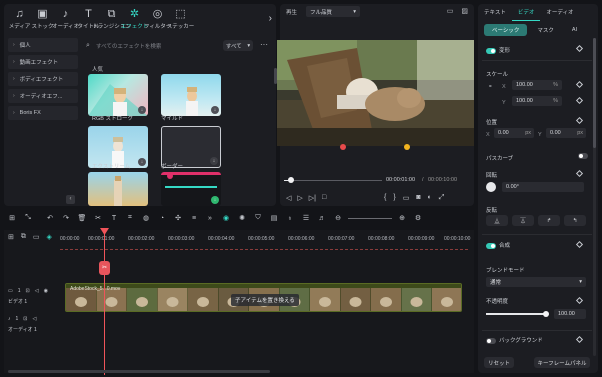 The width and height of the screenshot is (602, 377). What do you see at coordinates (194, 218) in the screenshot?
I see `adjust-icon: ≡` at bounding box center [194, 218].